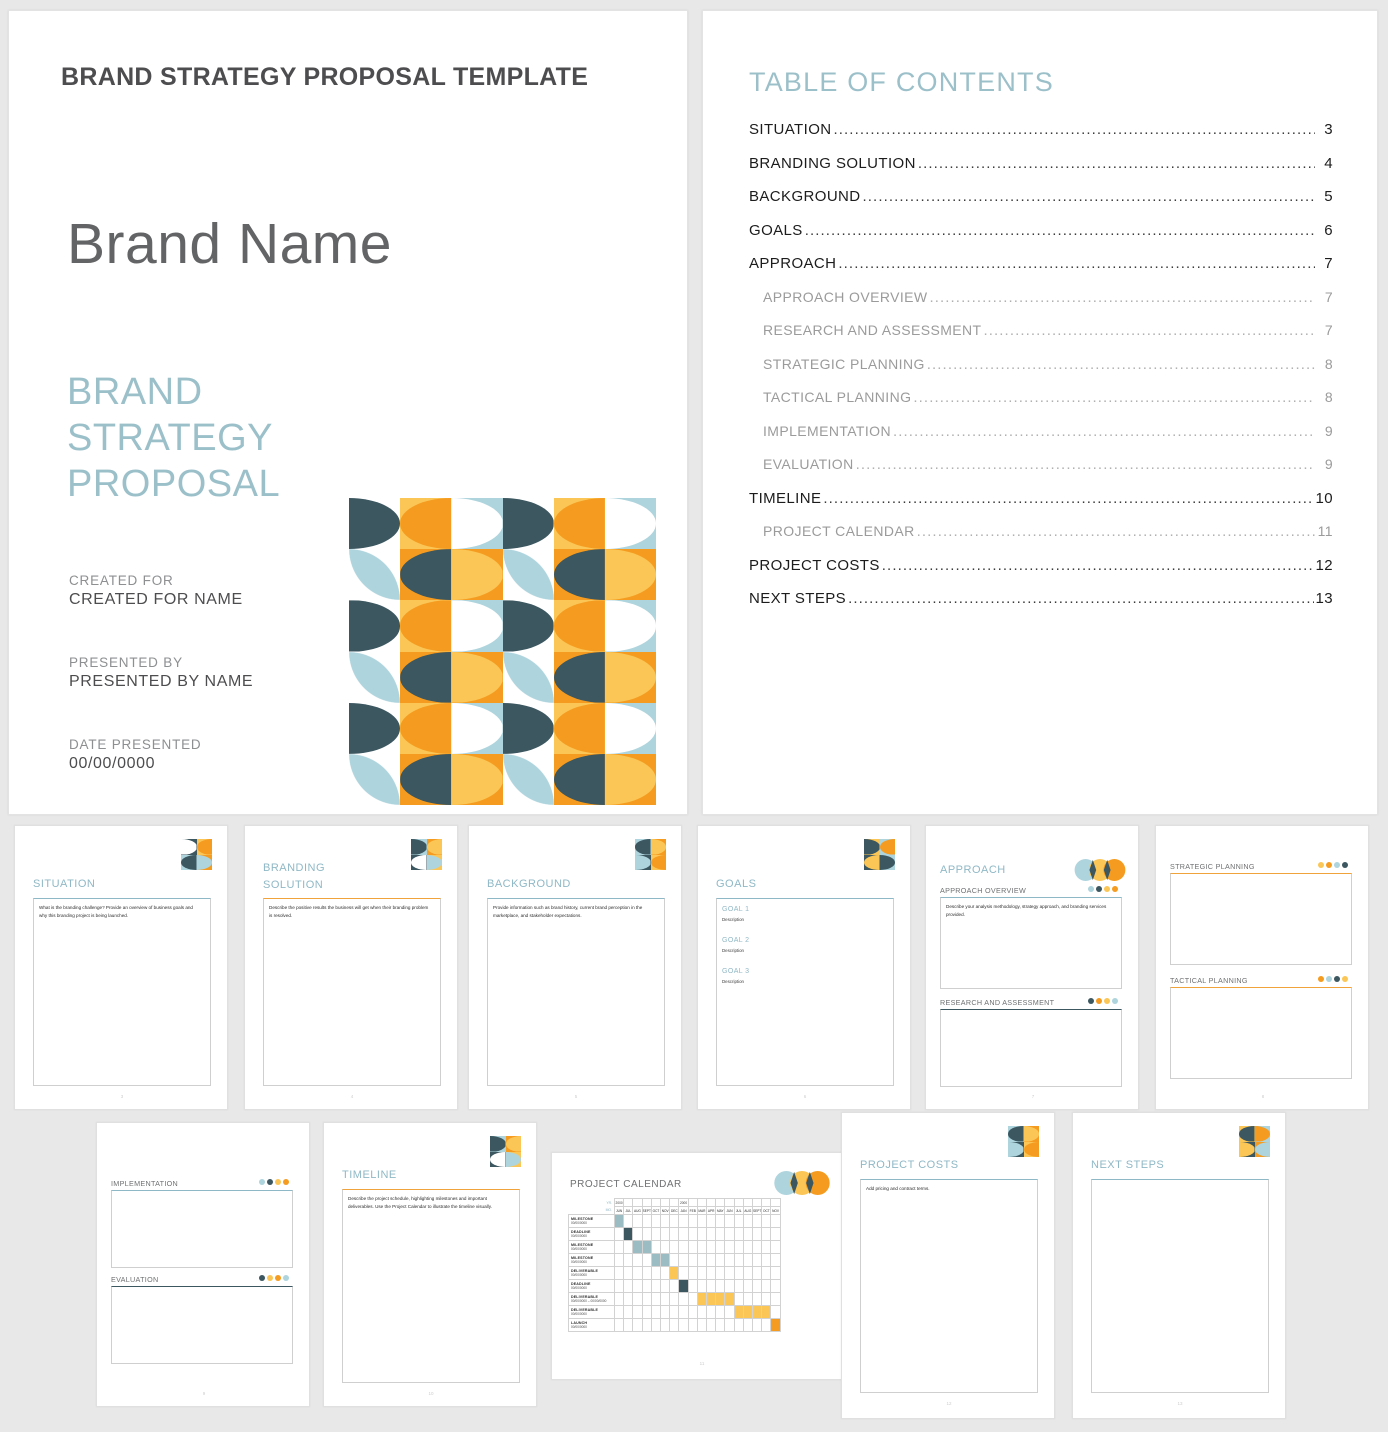 The image size is (1388, 1432). Describe the element at coordinates (1328, 129) in the screenshot. I see `toc-entry-page: 3` at that location.